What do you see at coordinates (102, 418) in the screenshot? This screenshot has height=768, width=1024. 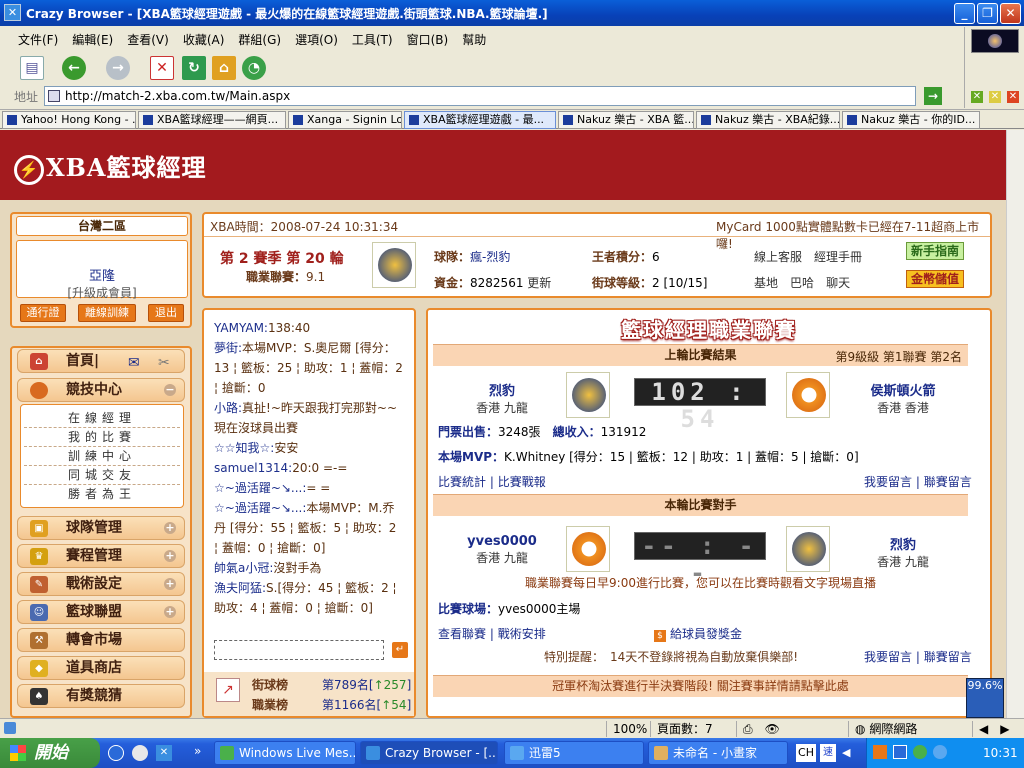 I see `submenu-online-manager: 在線經理` at bounding box center [102, 418].